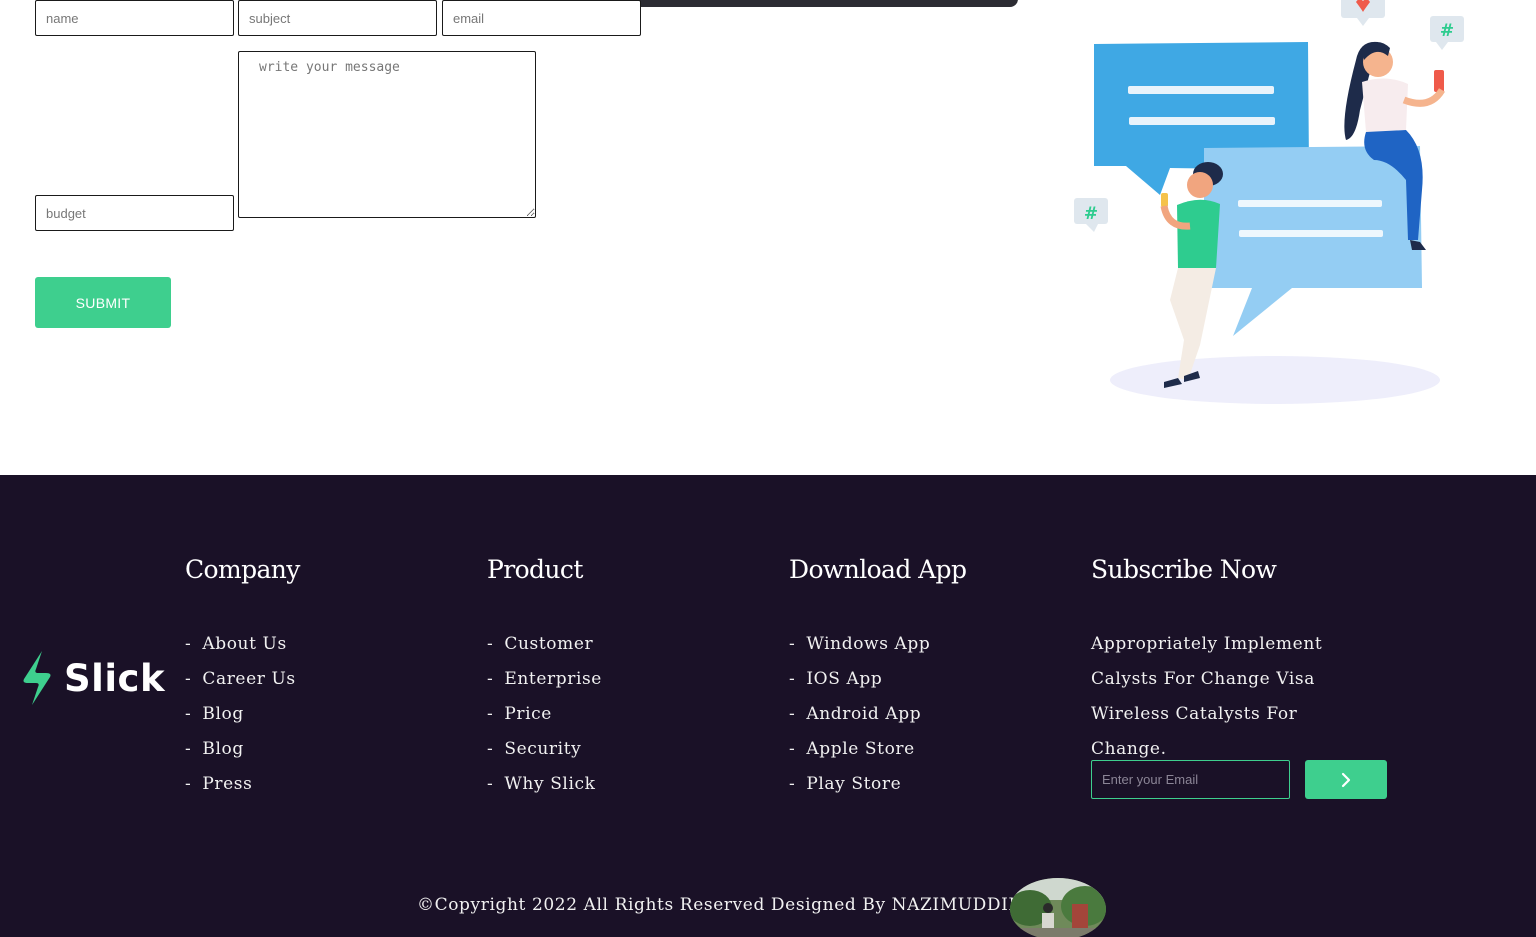 The image size is (1536, 937). I want to click on footer-link-security: - Security, so click(544, 749).